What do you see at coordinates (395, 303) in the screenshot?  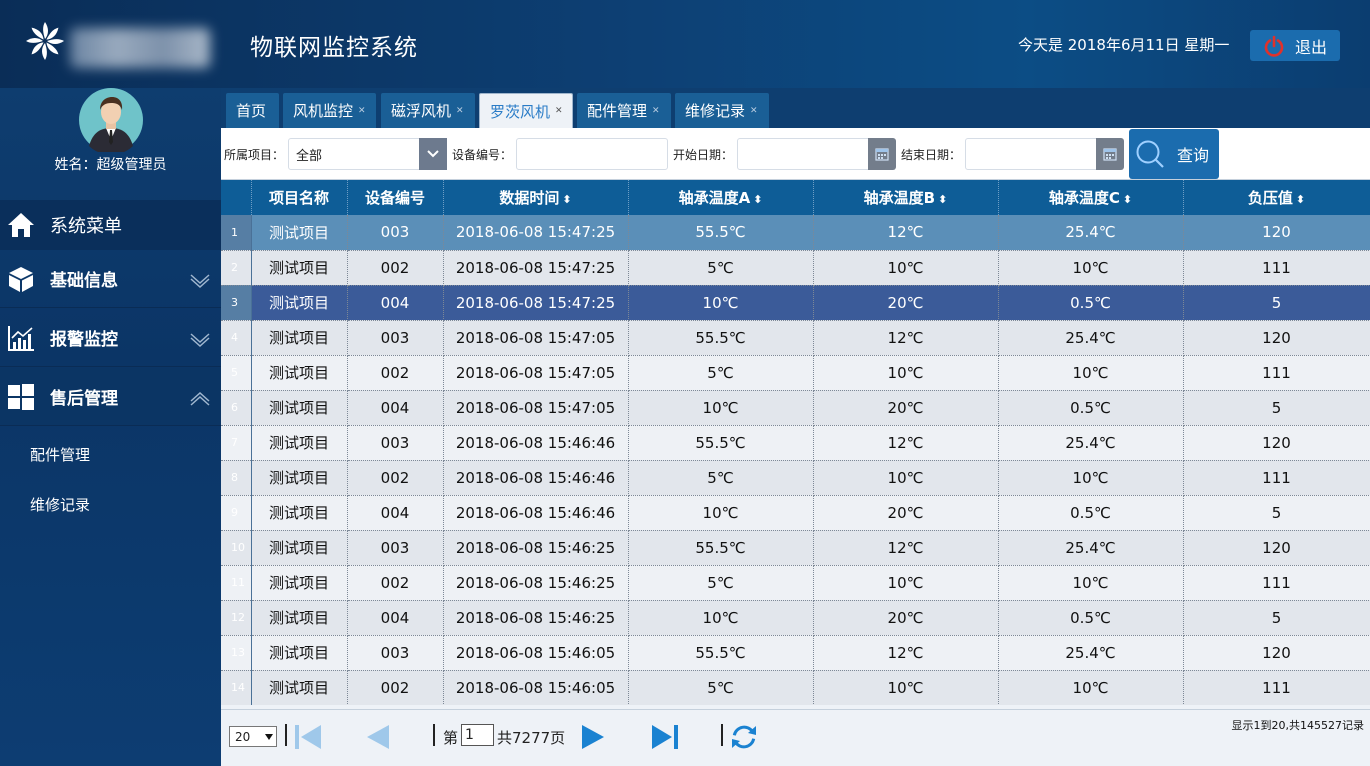 I see `table-cell: 004` at bounding box center [395, 303].